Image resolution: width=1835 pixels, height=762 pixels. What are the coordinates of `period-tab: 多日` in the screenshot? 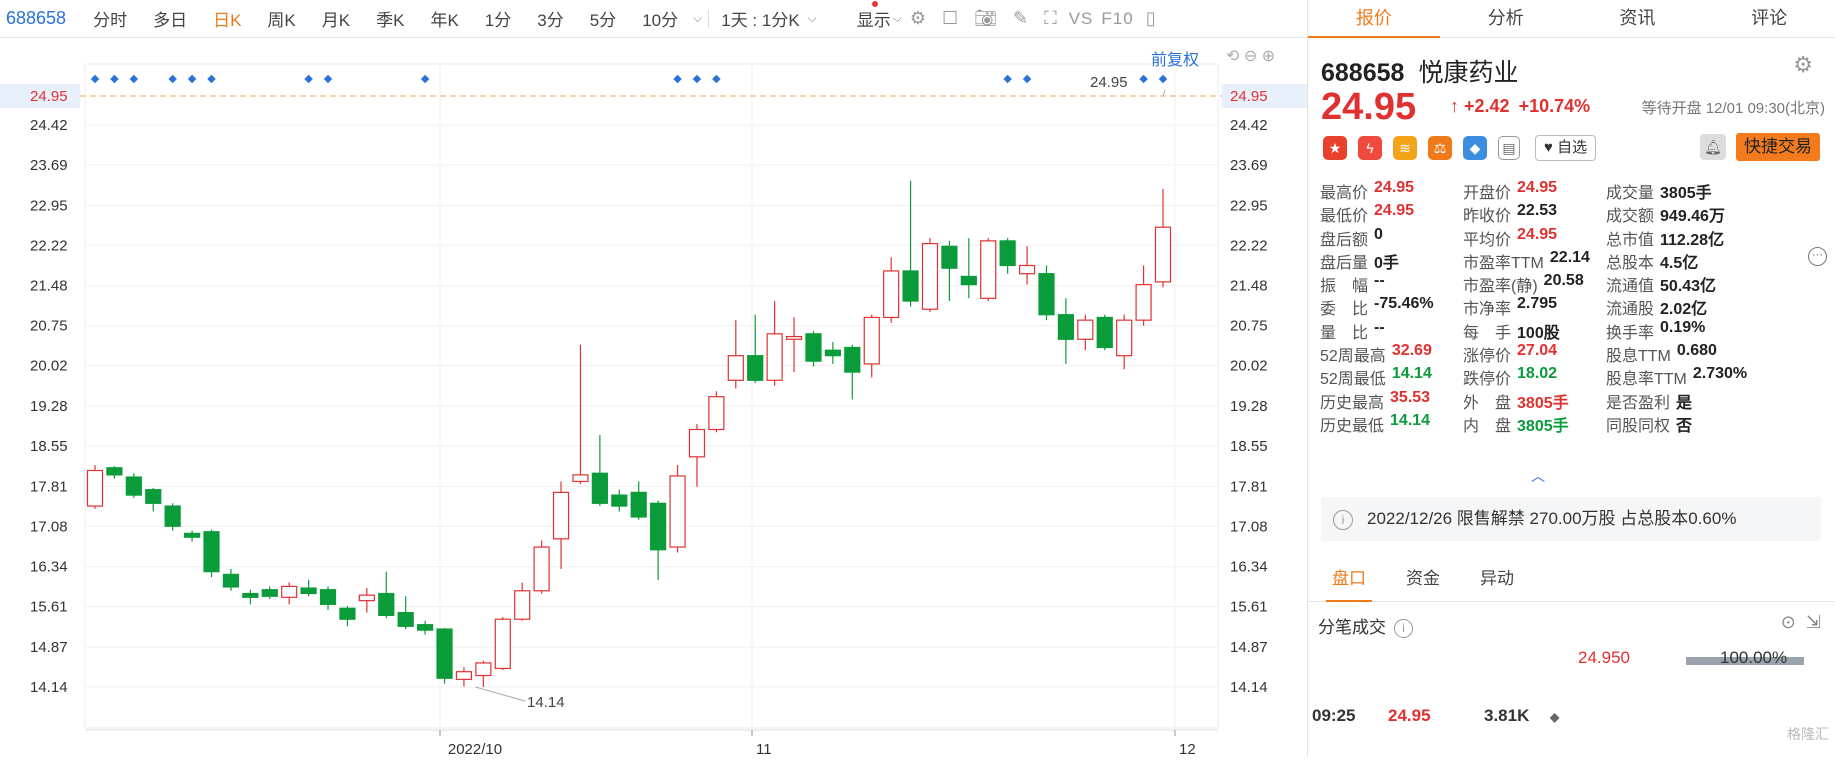 It's located at (170, 18).